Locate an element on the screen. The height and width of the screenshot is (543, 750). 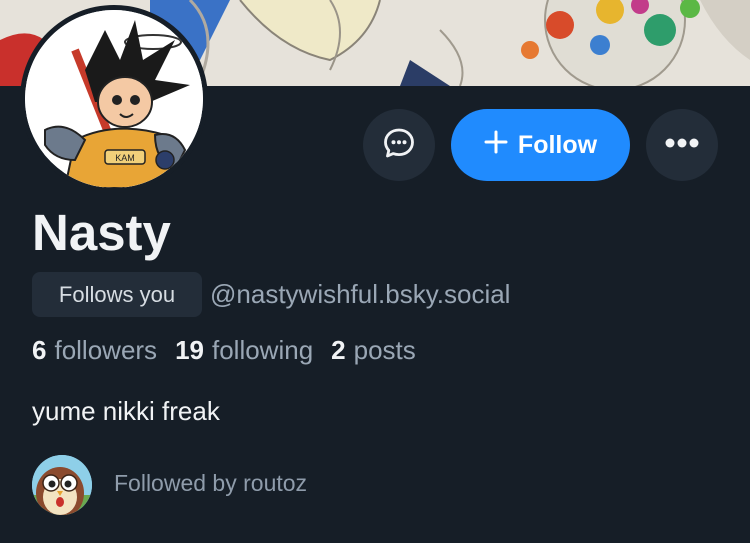
posts-count: 2 is located at coordinates (338, 350).